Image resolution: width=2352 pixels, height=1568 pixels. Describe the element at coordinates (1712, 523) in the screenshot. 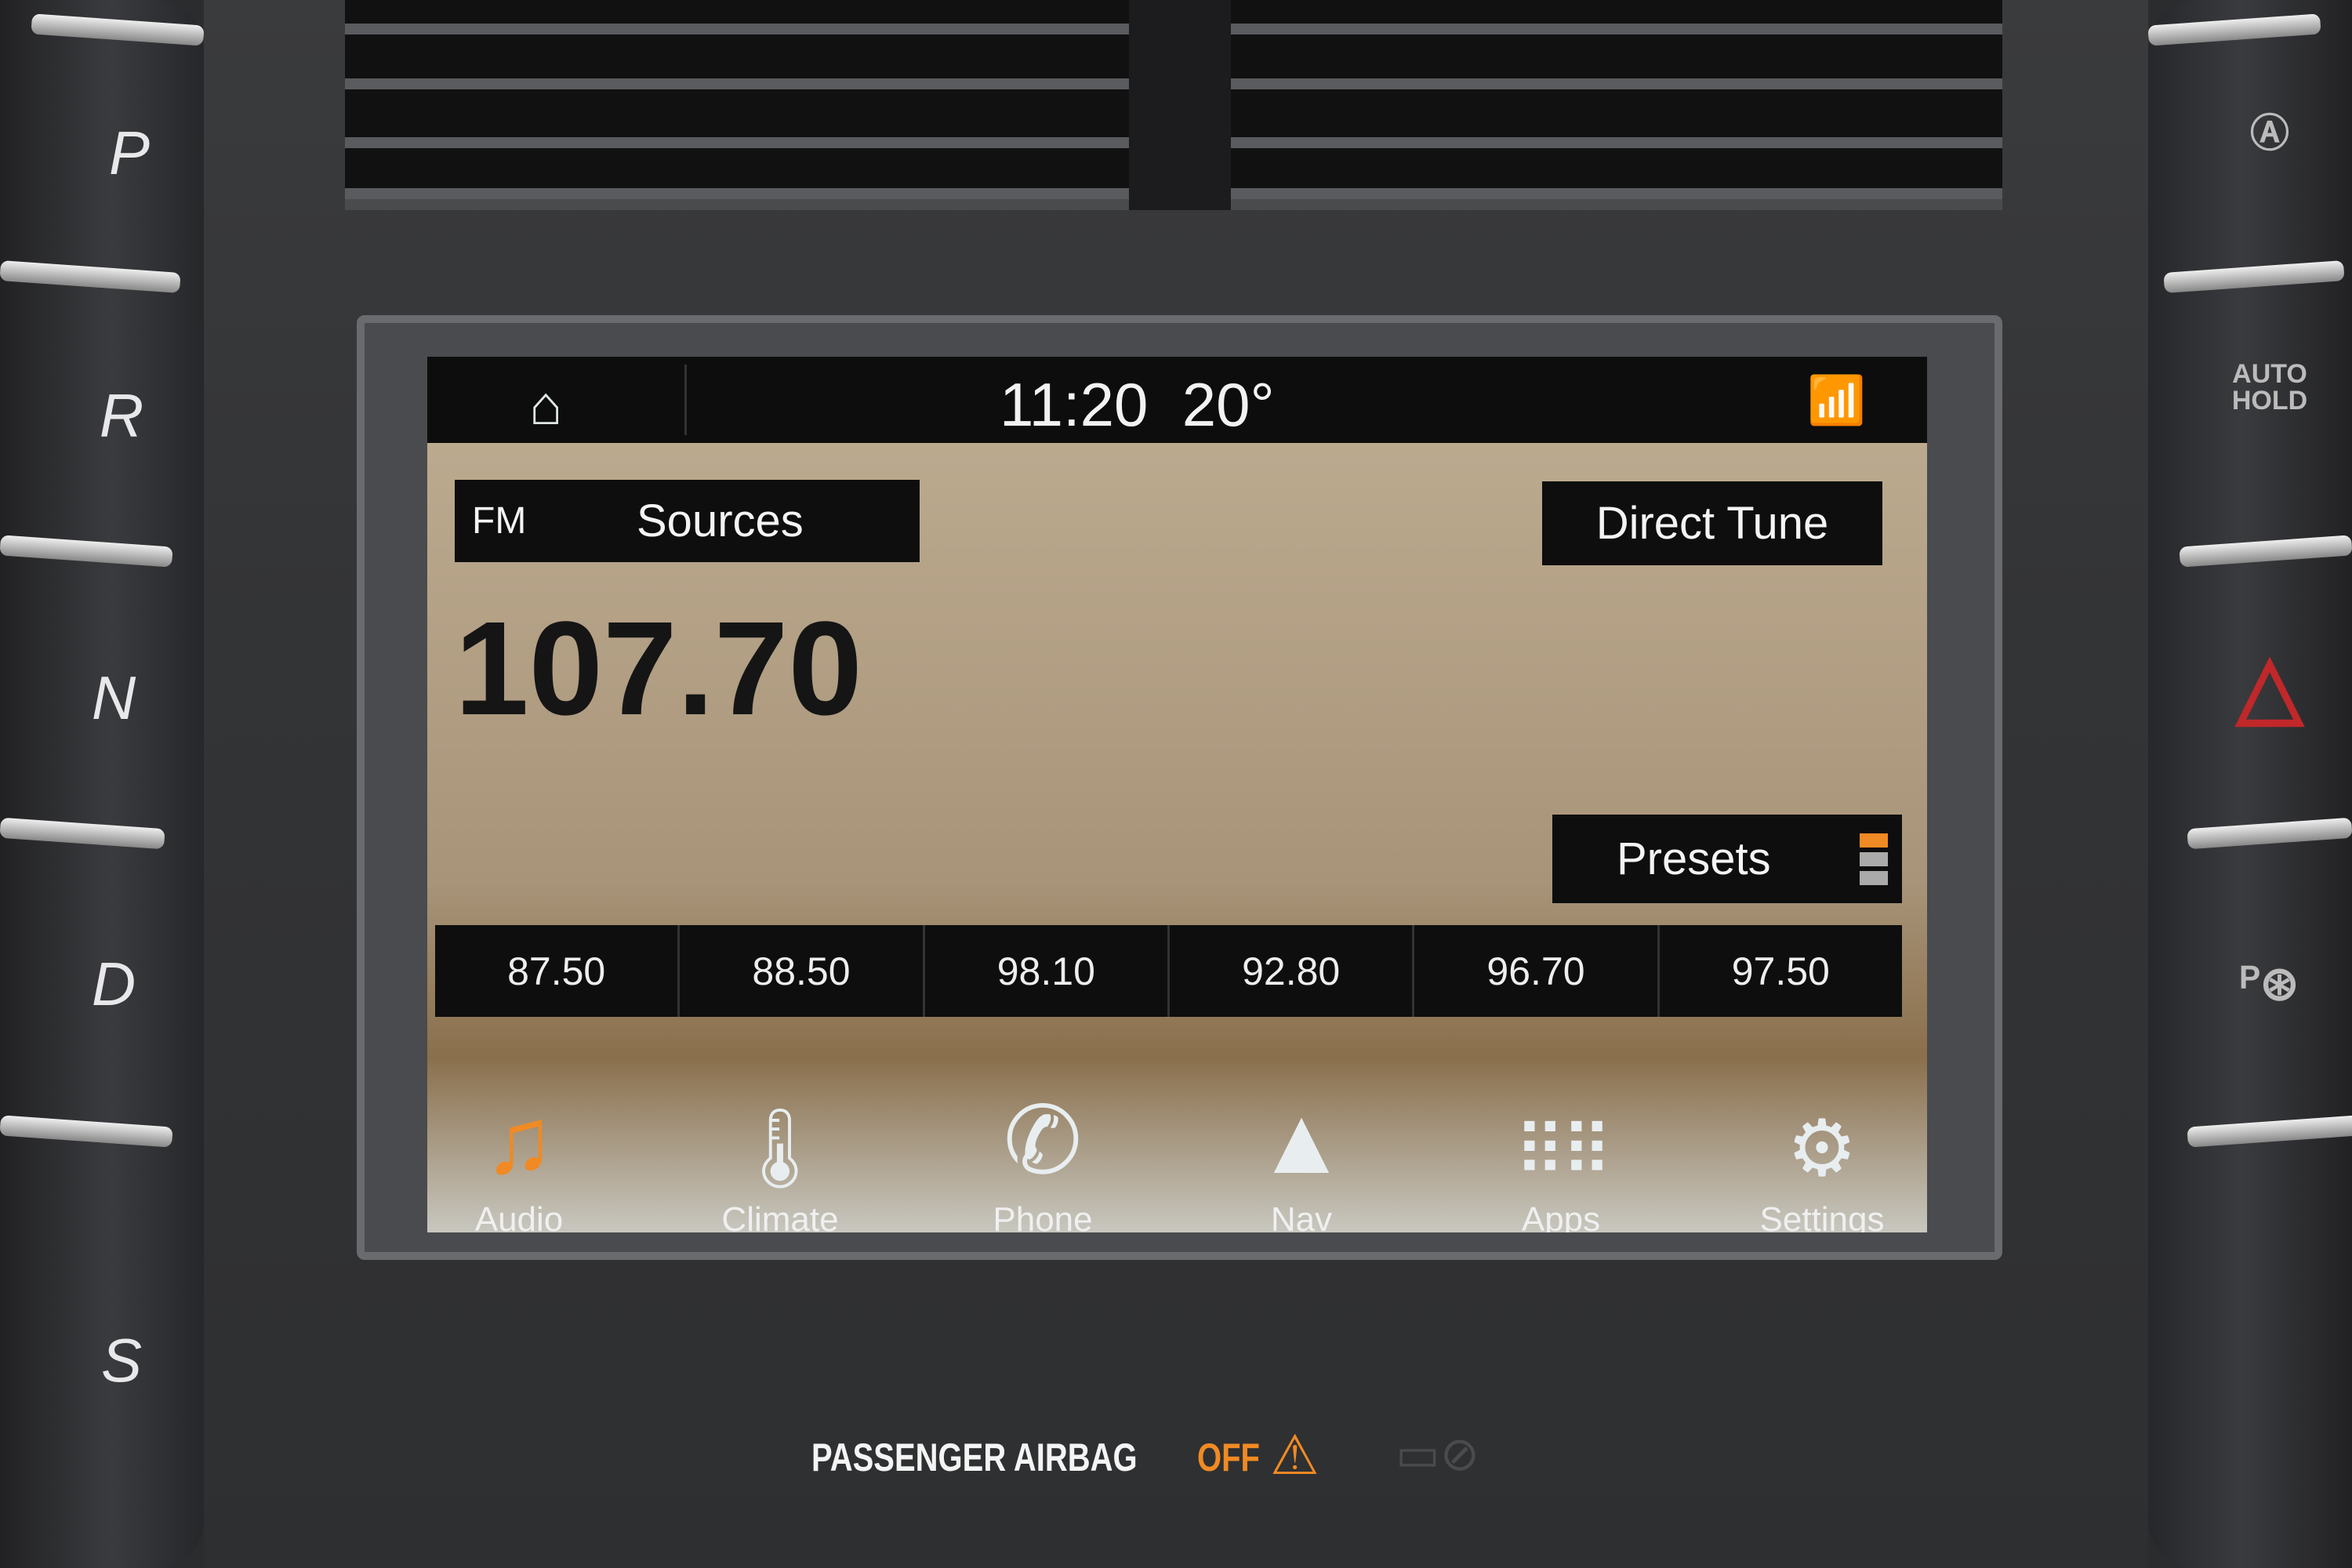

I see `direct-tune-button: Direct Tune` at that location.